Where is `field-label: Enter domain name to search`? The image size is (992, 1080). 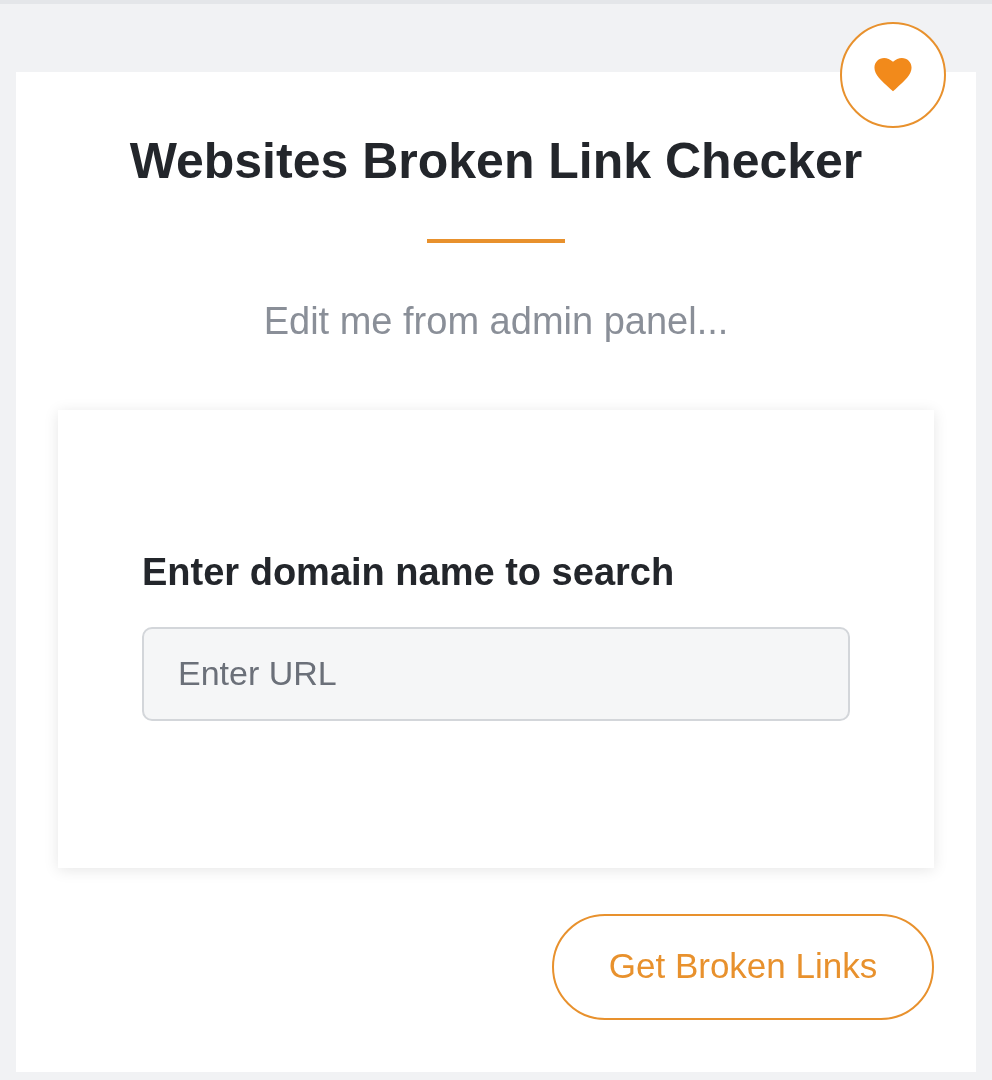
field-label: Enter domain name to search is located at coordinates (409, 572).